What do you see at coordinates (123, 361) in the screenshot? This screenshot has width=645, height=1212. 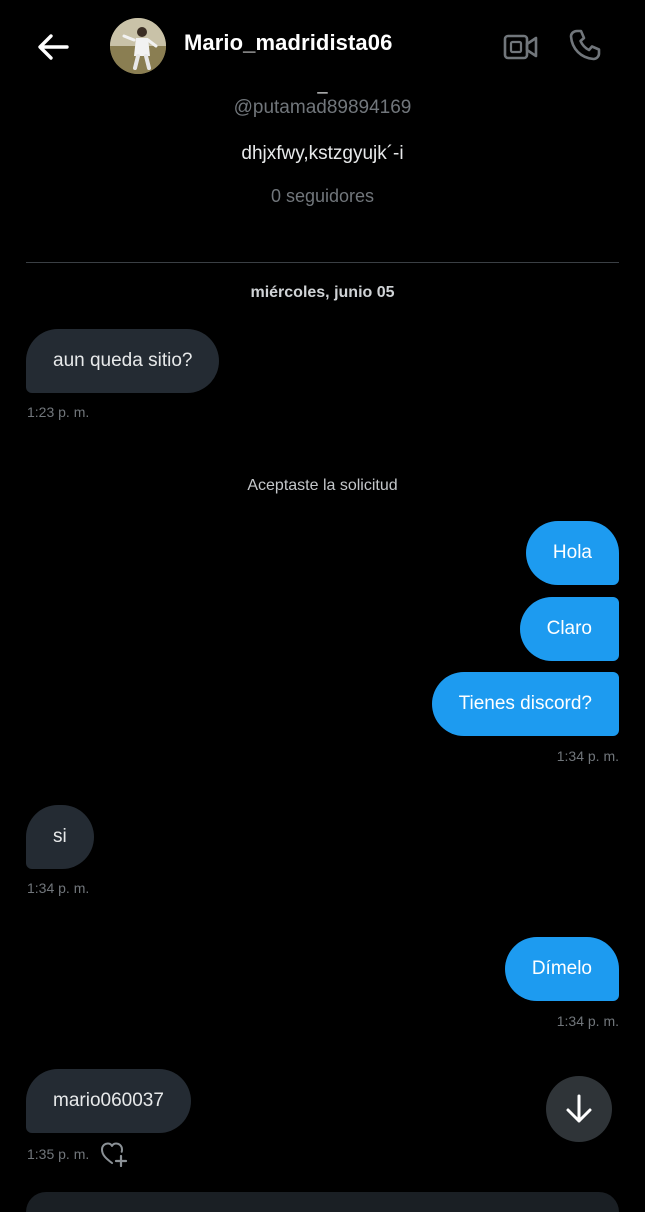 I see `message-bubble-incoming: aun queda sitio?` at bounding box center [123, 361].